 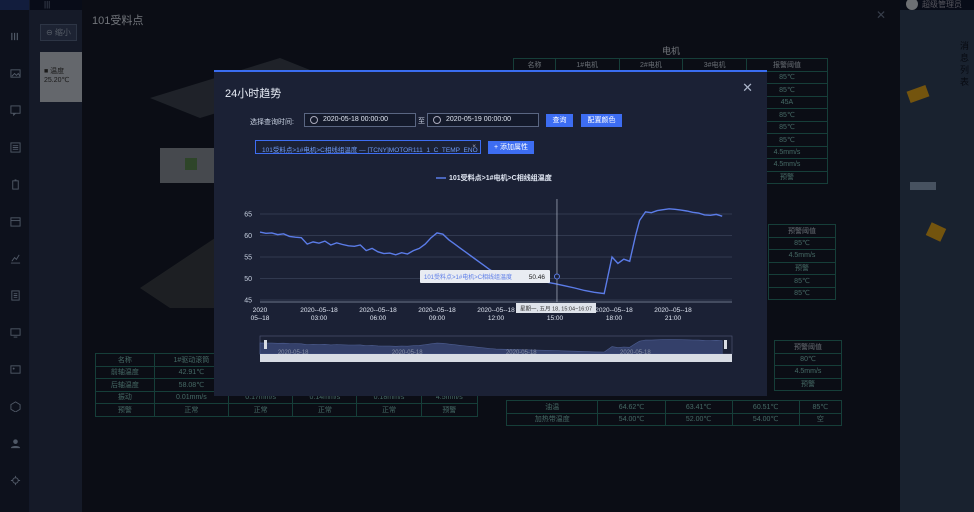 What do you see at coordinates (496, 318) in the screenshot?
I see `x-tick-label: 12:00` at bounding box center [496, 318].